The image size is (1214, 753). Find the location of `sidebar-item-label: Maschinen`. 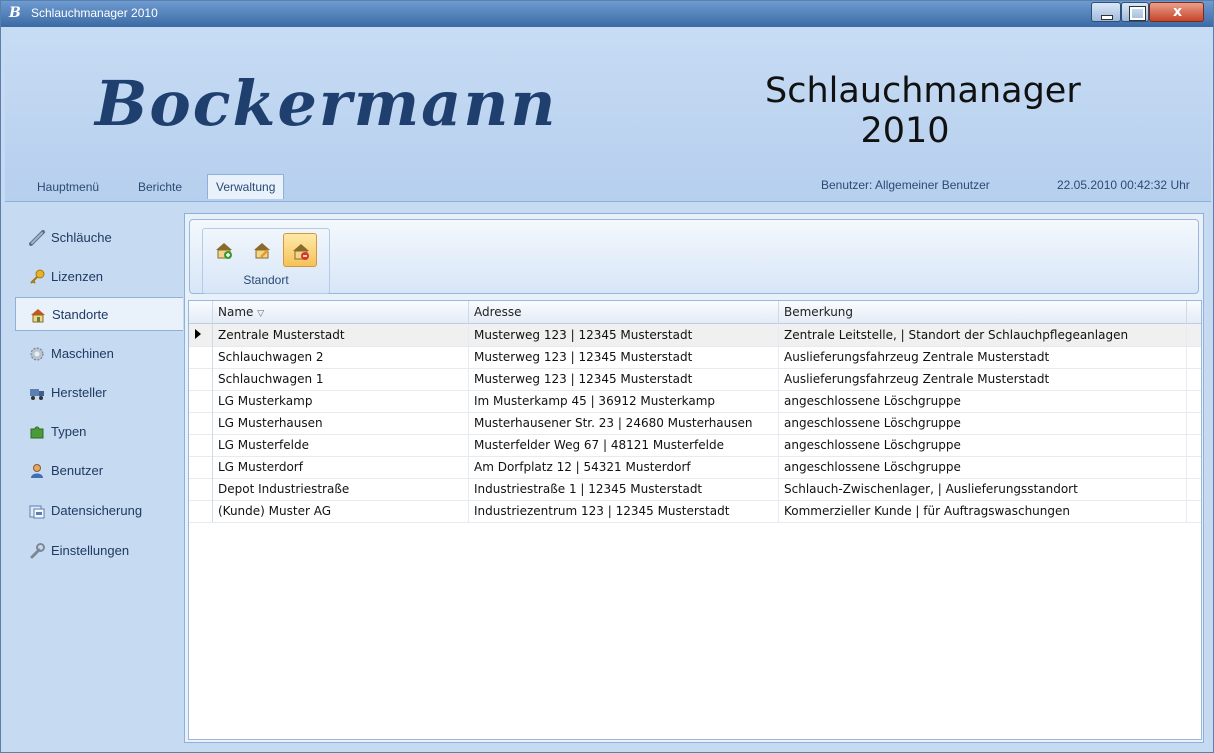

sidebar-item-label: Maschinen is located at coordinates (82, 353).